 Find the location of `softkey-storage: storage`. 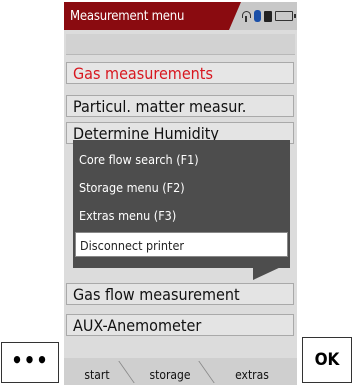

softkey-storage: storage is located at coordinates (170, 371).